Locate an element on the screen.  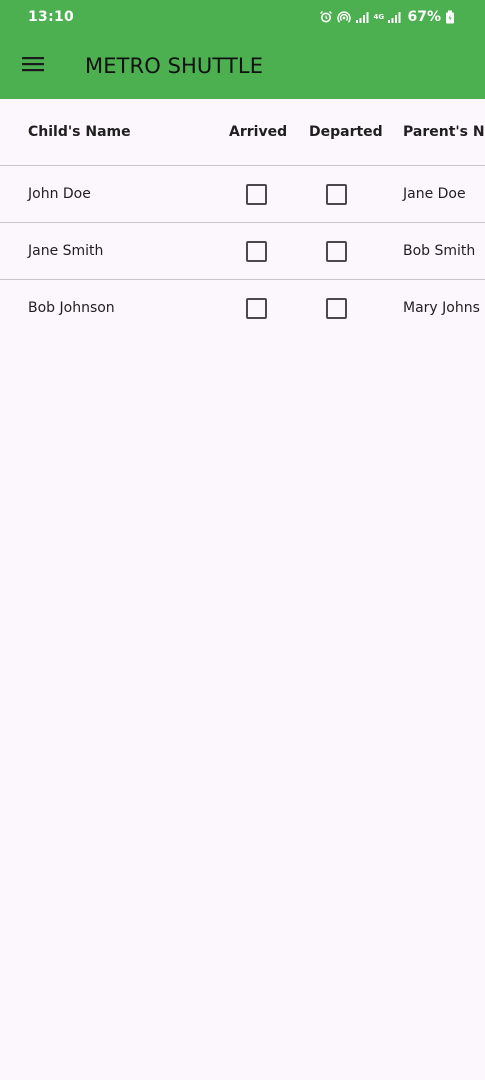
alarm-icon is located at coordinates (326, 17).